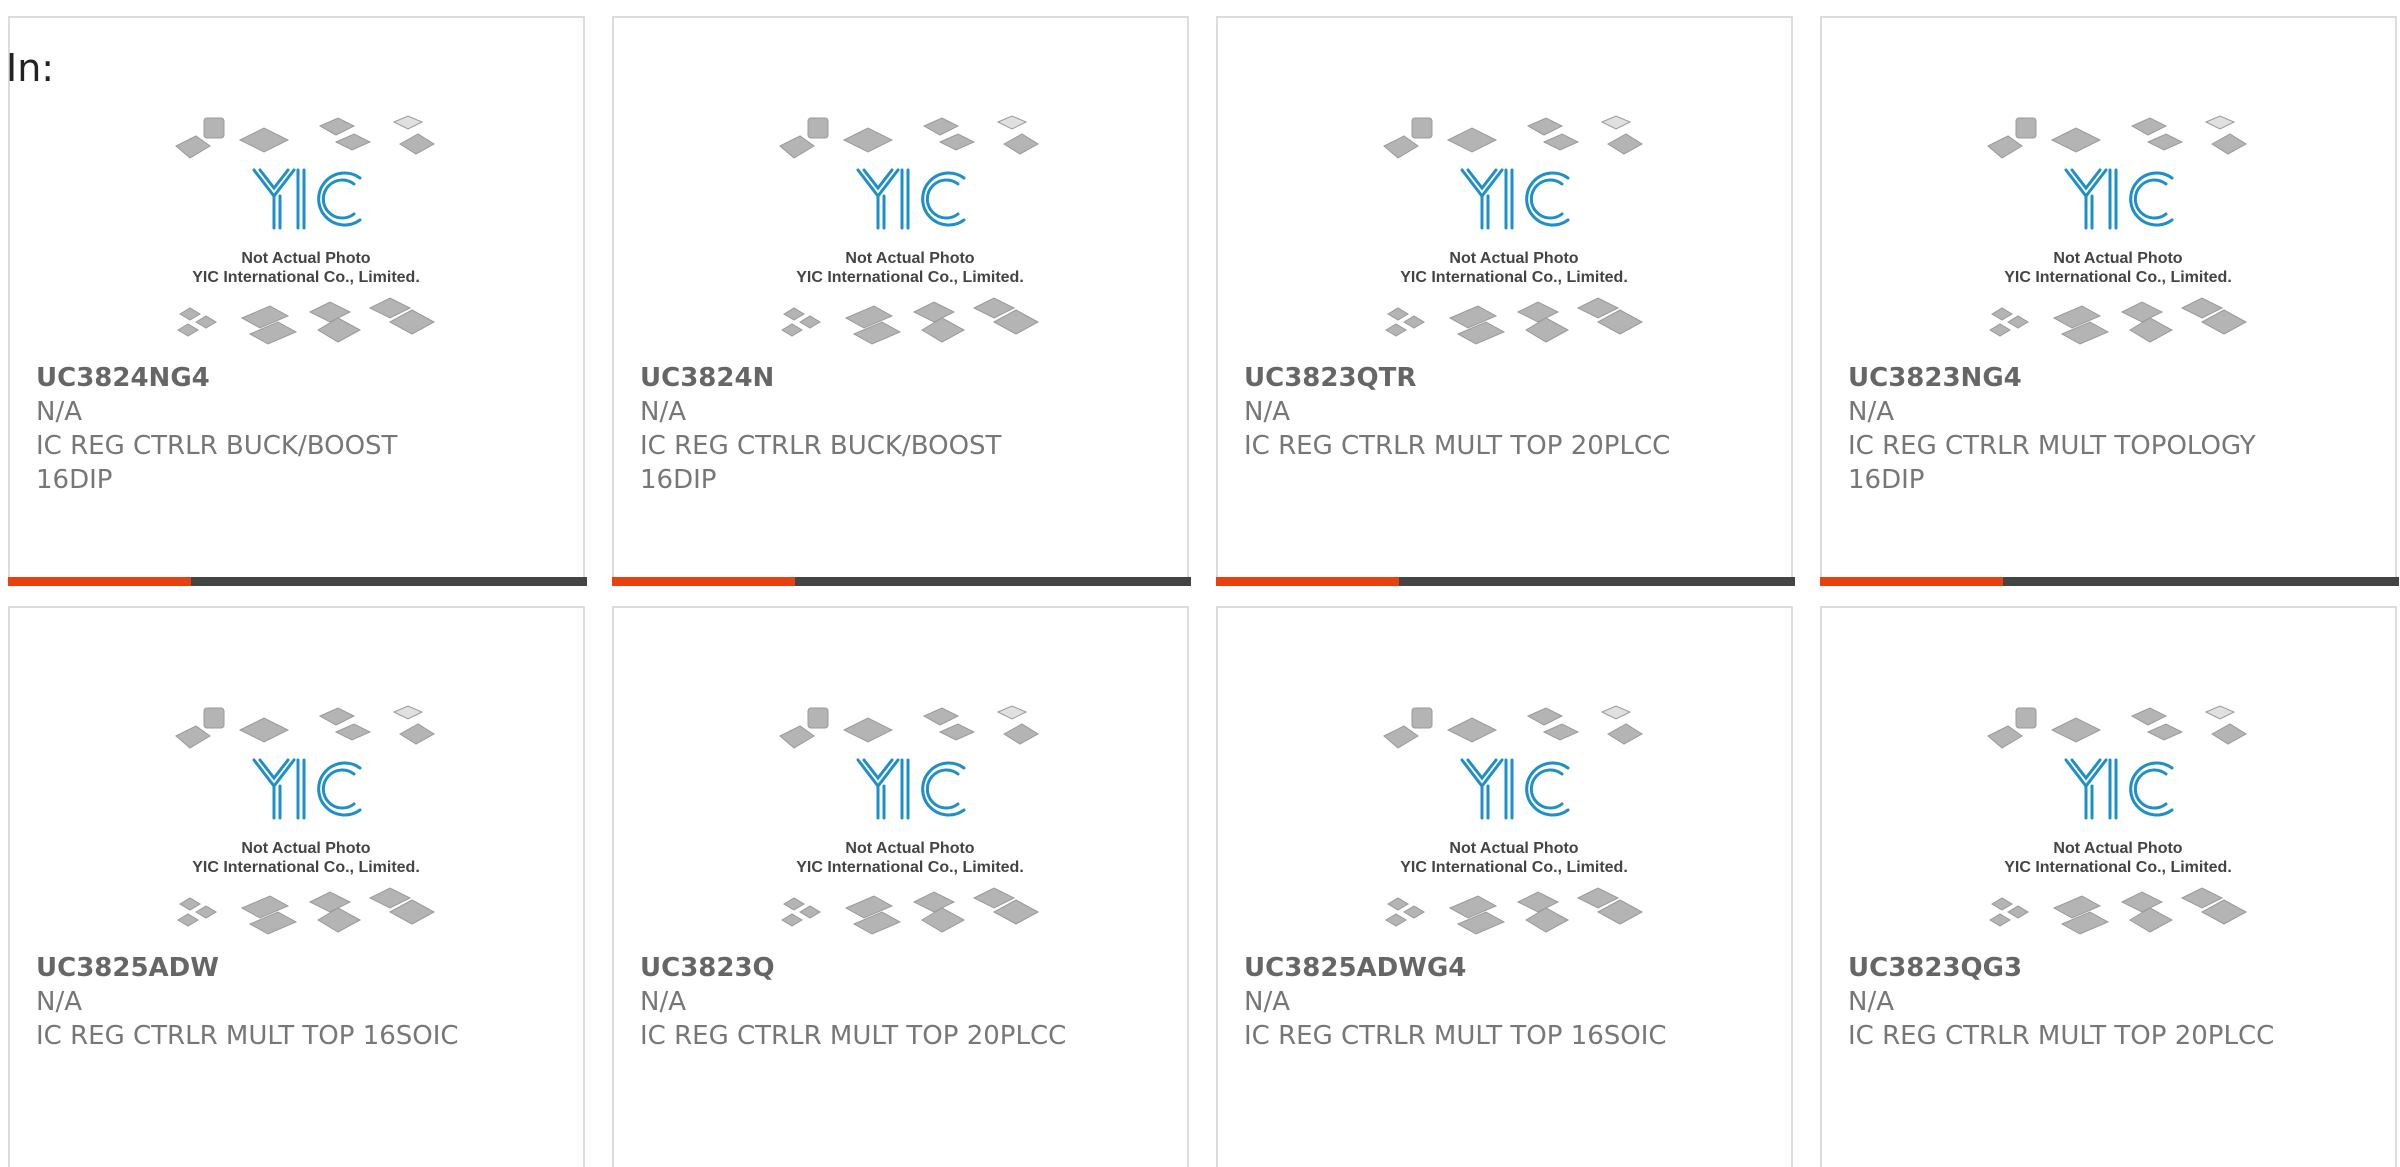 Image resolution: width=2400 pixels, height=1167 pixels. Describe the element at coordinates (900, 968) in the screenshot. I see `part-number: UC3823Q` at that location.